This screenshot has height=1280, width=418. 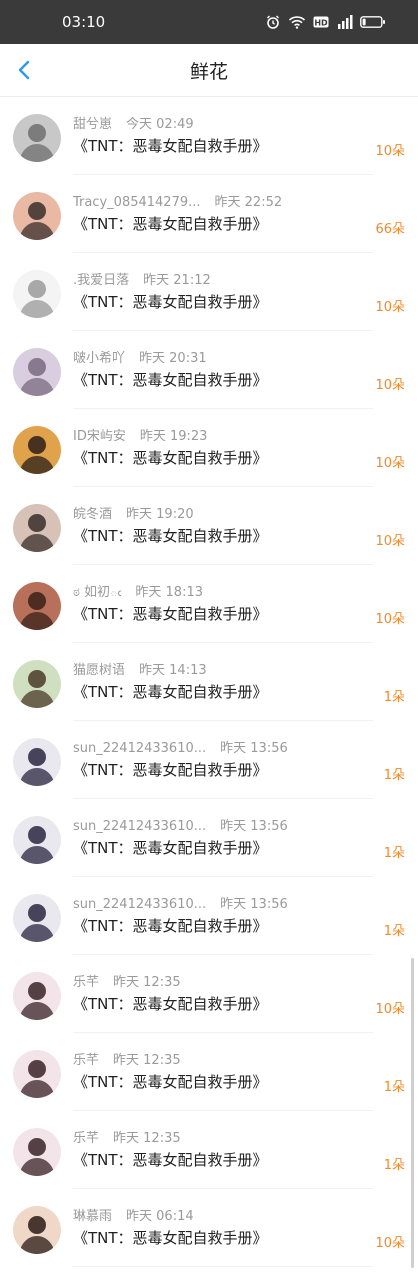 What do you see at coordinates (209, 526) in the screenshot?
I see `list-item: 皖冬酒 昨天 19:20 《TNT：恶毒女配自救手册》 10朵` at bounding box center [209, 526].